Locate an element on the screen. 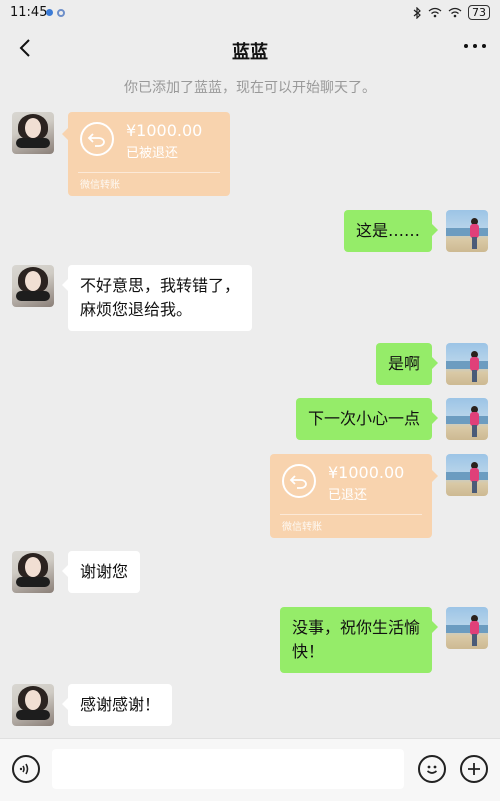 This screenshot has height=801, width=500. message-text: 下一次小心一点 is located at coordinates (363, 418).